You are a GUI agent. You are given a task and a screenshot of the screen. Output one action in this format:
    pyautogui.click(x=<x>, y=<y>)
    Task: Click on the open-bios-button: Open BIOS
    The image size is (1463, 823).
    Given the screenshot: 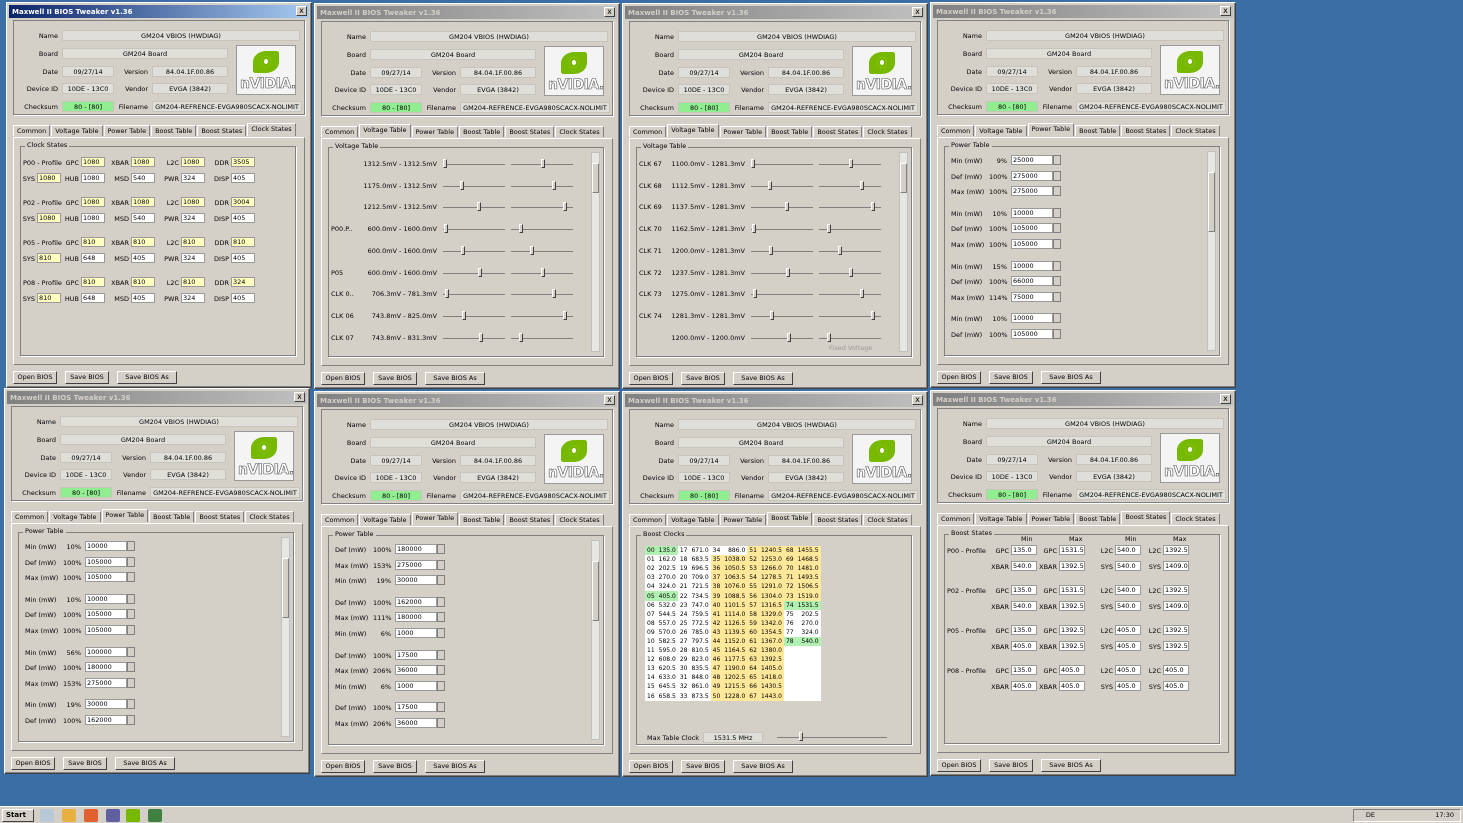 What is the action you would take?
    pyautogui.click(x=651, y=378)
    